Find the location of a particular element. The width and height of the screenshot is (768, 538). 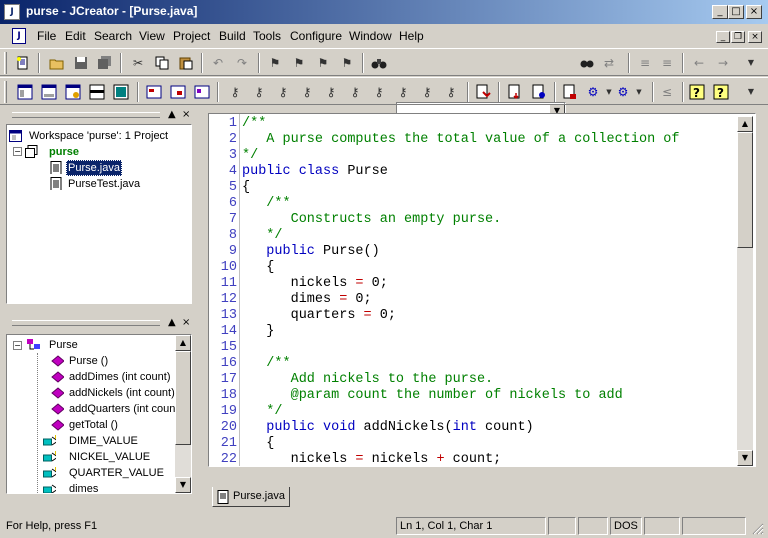

clear-bookmarks-icon: ⚑ is located at coordinates (347, 63).